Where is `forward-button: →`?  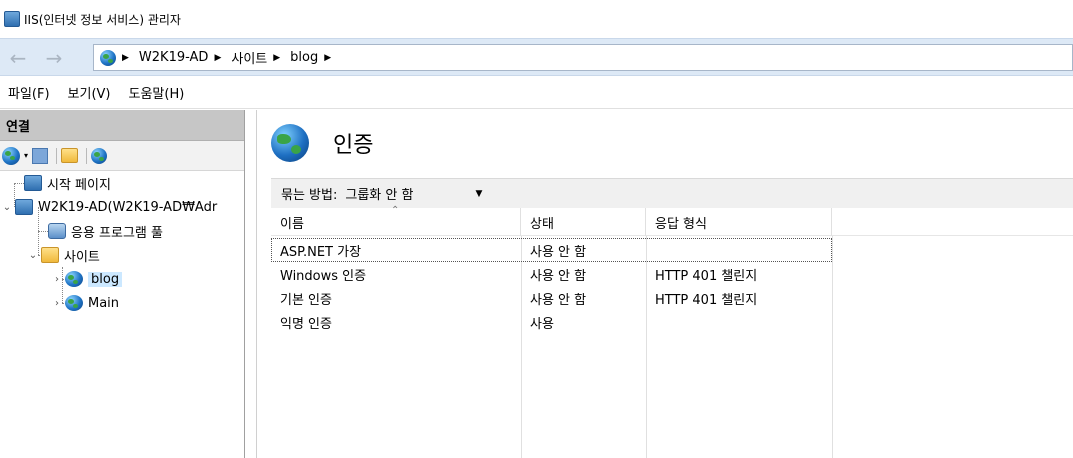 forward-button: → is located at coordinates (54, 58).